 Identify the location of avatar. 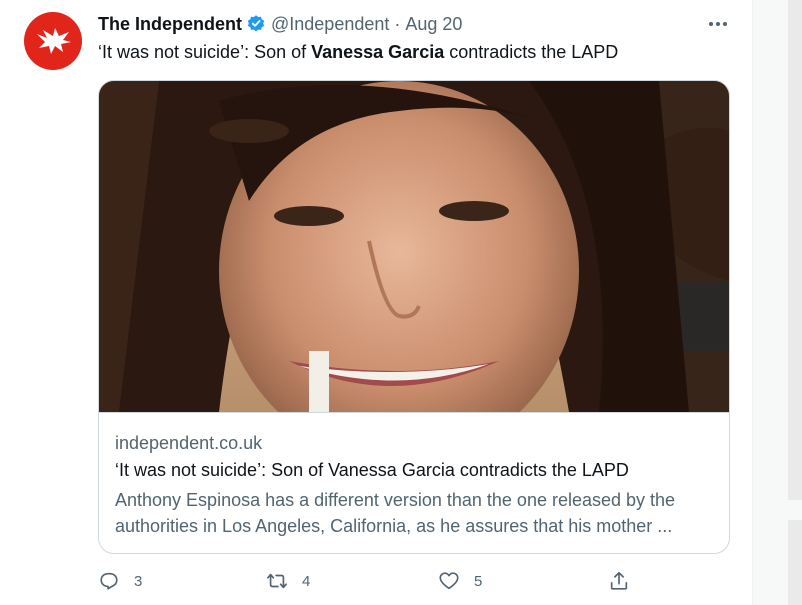
(53, 41).